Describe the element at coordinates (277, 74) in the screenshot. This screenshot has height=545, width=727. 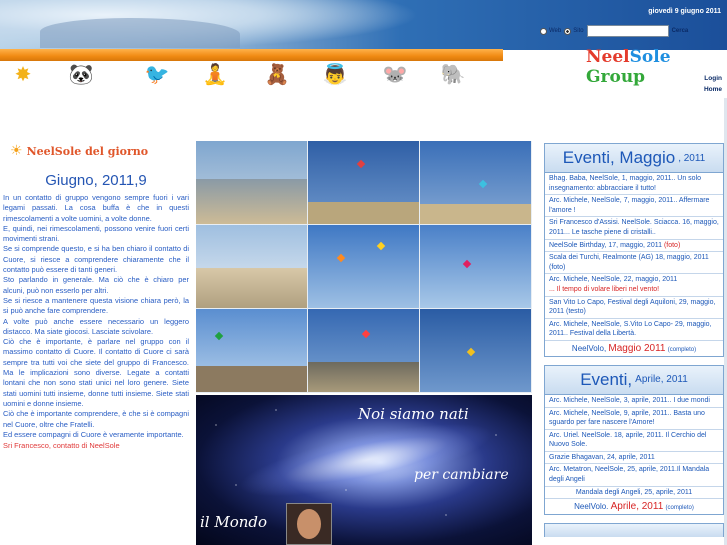
I see `teddy-bear-icon: 🧸` at that location.